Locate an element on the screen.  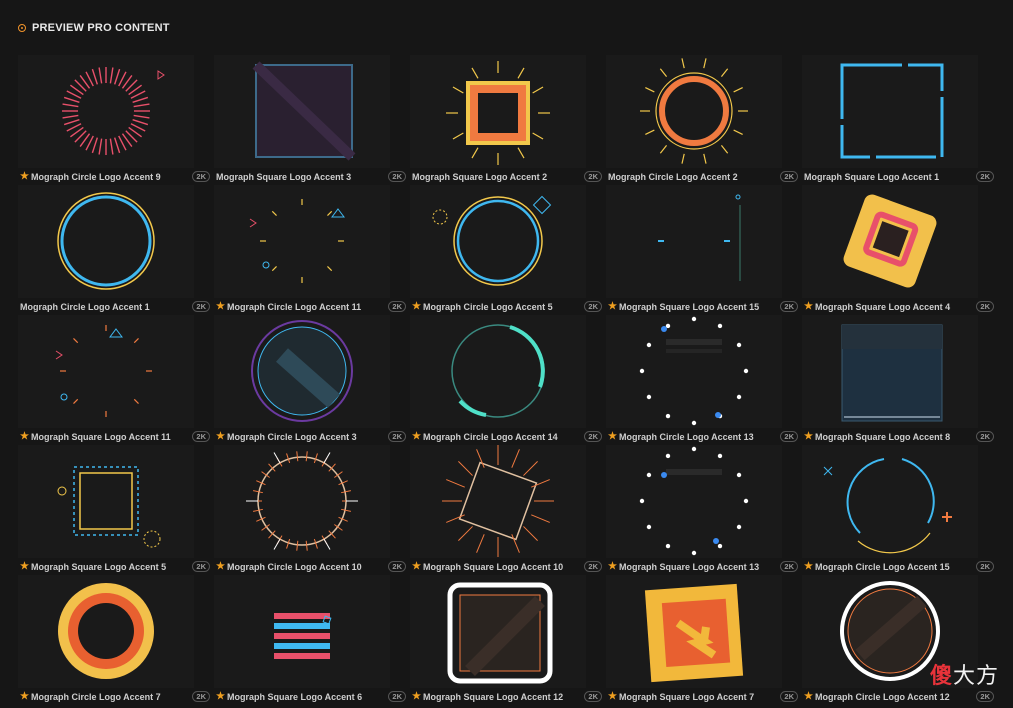
preview-pro-label: PREVIEW PRO CONTENT is located at coordinates (101, 28).